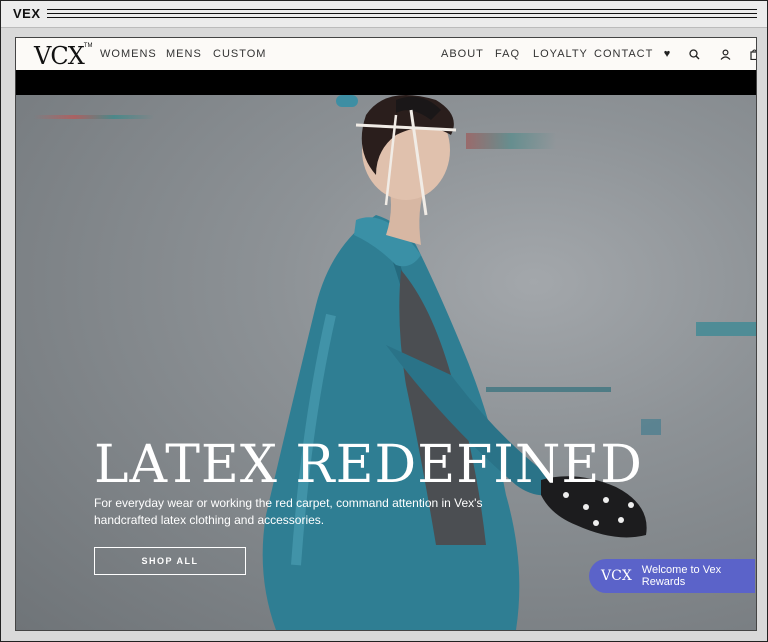  What do you see at coordinates (386, 82) in the screenshot?
I see `announcement-bar` at bounding box center [386, 82].